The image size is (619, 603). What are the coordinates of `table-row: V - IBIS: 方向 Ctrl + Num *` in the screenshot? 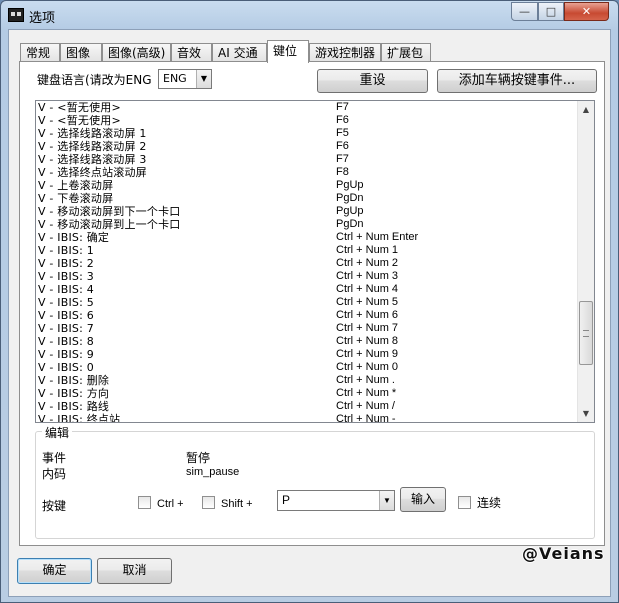 It's located at (307, 393).